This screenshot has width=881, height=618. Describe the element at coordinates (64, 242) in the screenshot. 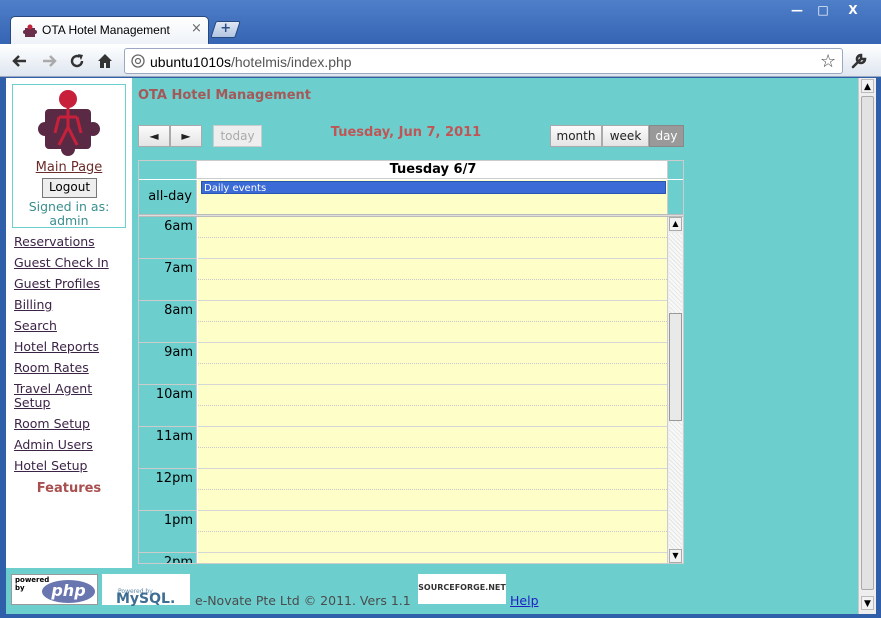

I see `nav-reservations: Reservations` at that location.